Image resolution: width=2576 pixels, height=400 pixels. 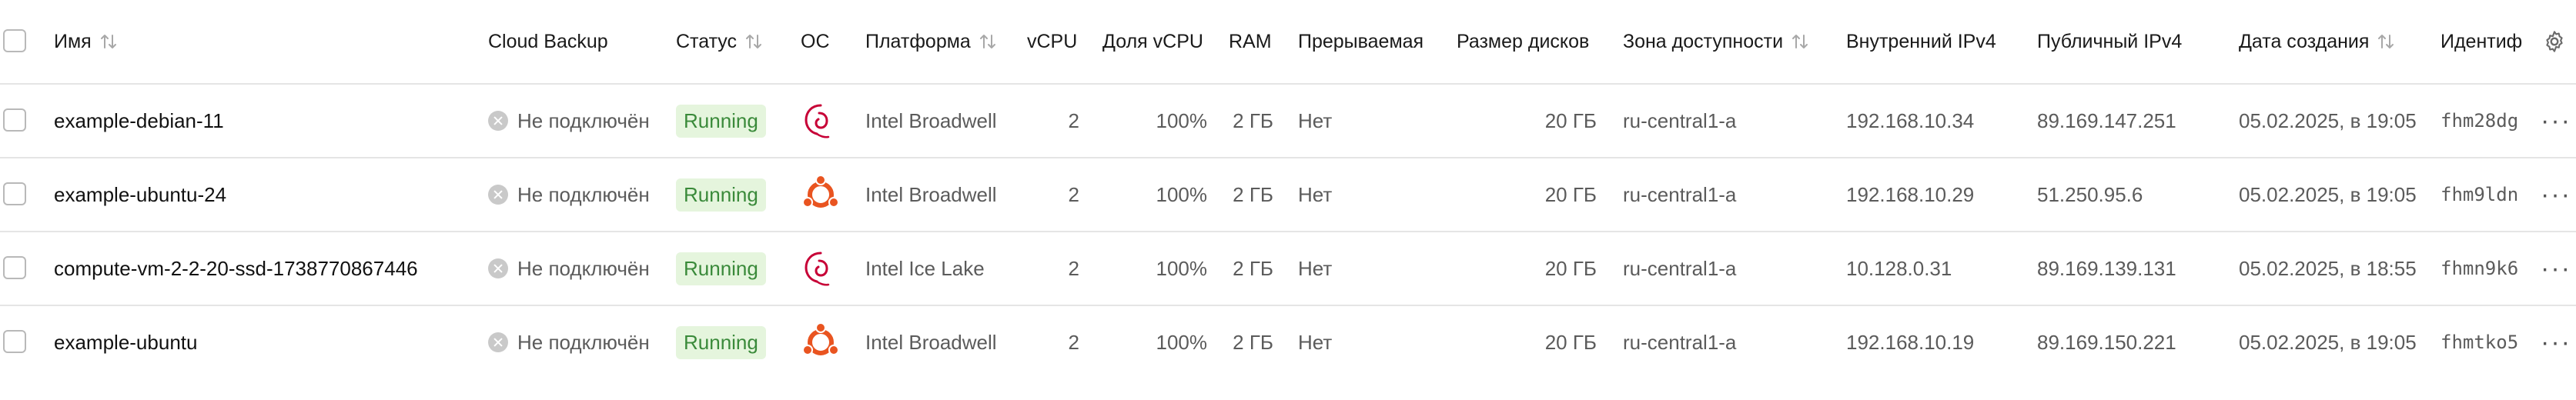 What do you see at coordinates (931, 120) in the screenshot?
I see `platform: Intel Broadwell` at bounding box center [931, 120].